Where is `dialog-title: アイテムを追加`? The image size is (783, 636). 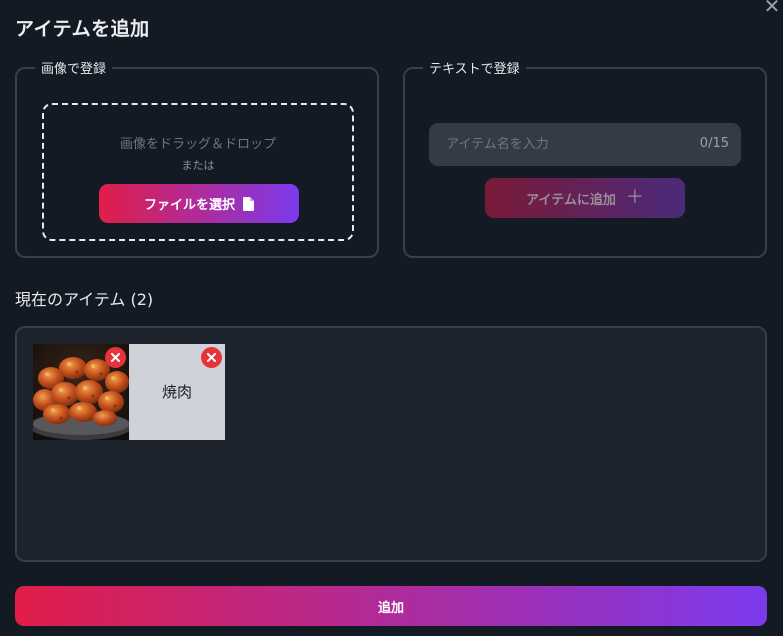
dialog-title: アイテムを追加 is located at coordinates (82, 29).